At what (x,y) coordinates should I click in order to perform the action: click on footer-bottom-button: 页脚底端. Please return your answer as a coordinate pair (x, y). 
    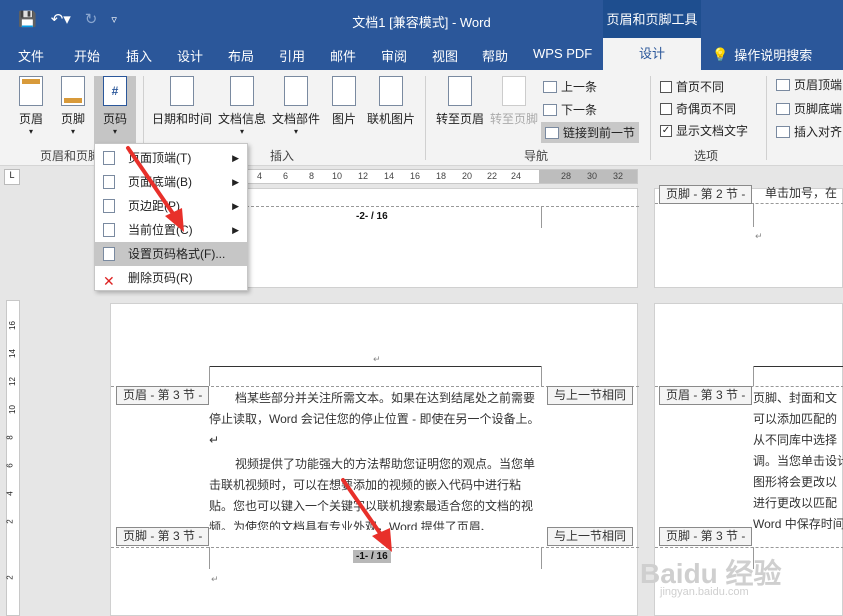
    Looking at the image, I should click on (809, 108).